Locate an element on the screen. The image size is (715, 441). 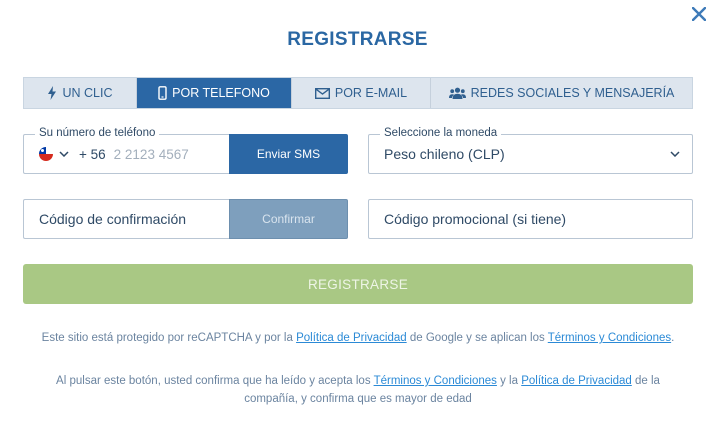
confirm-button: Confirmar is located at coordinates (288, 219).